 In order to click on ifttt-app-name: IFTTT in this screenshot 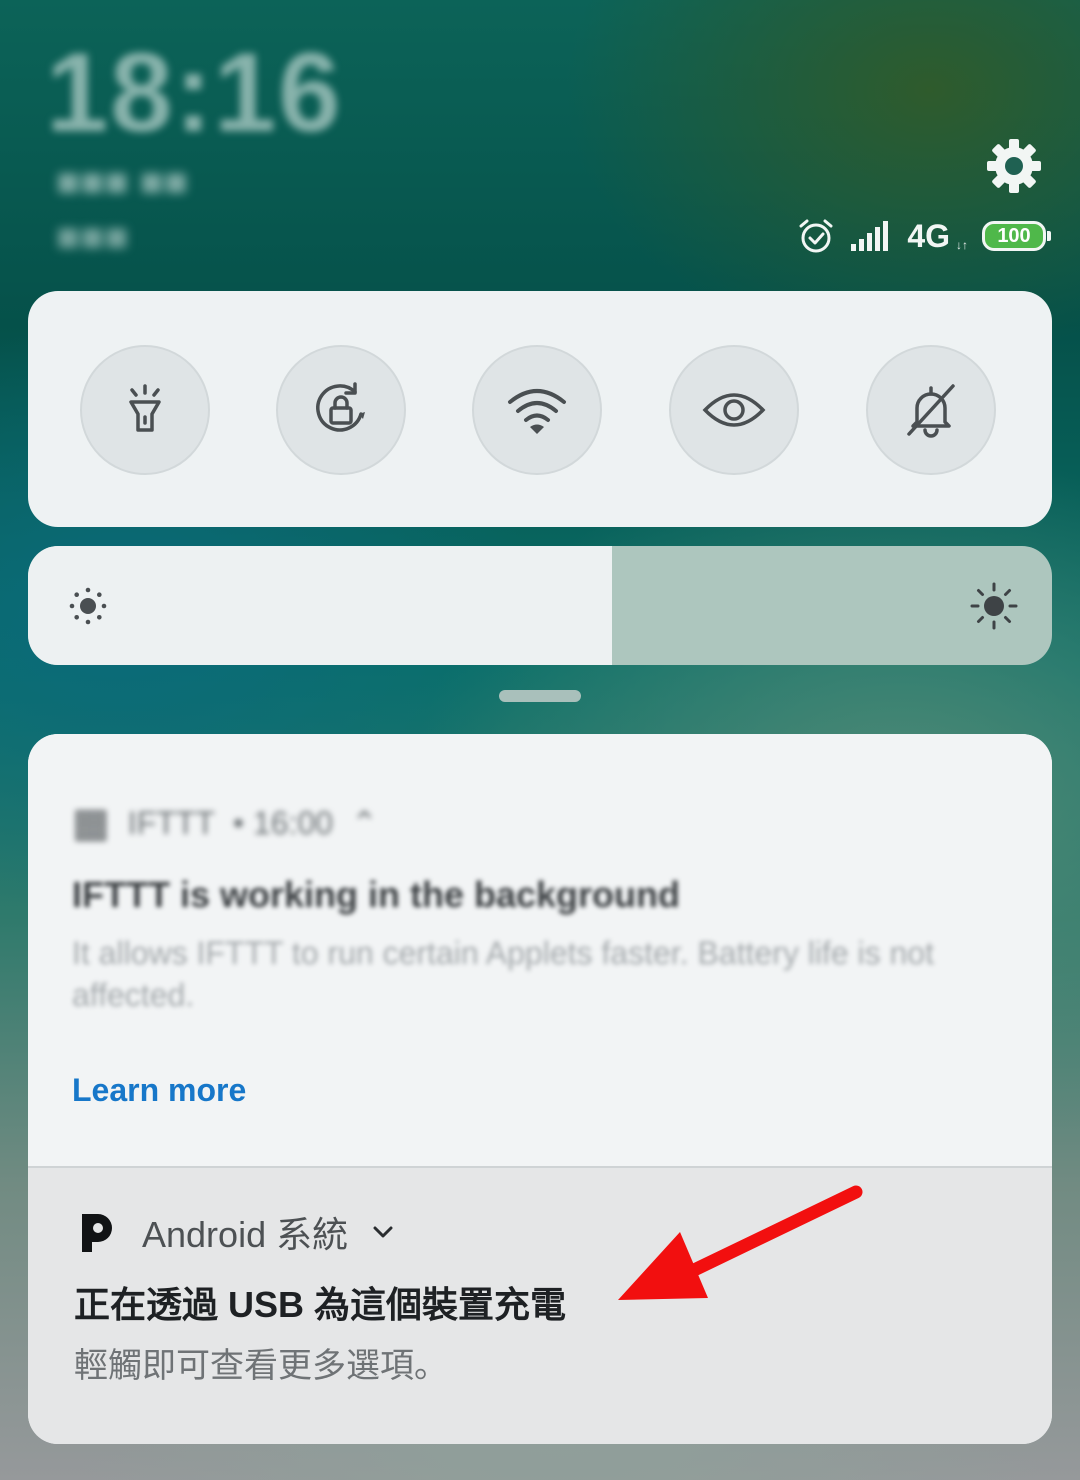, I will do `click(171, 822)`.